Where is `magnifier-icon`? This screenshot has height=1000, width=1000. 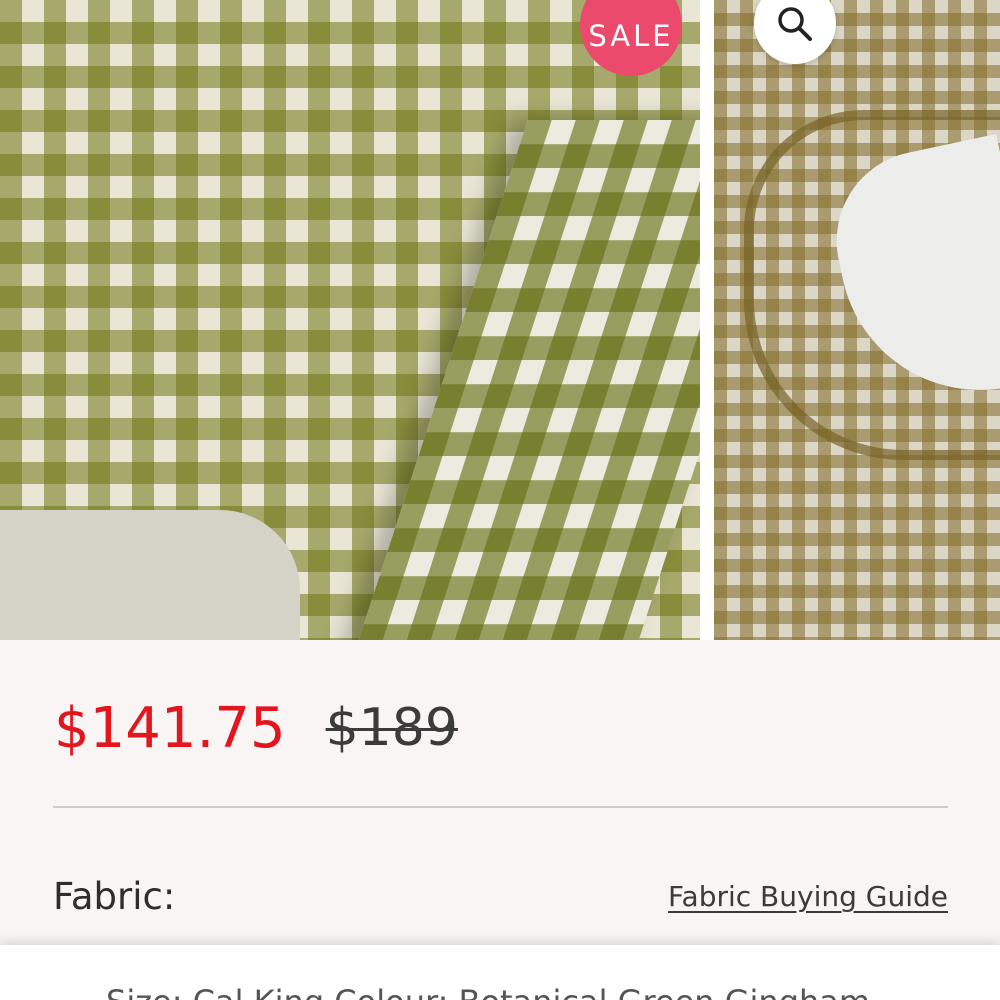 magnifier-icon is located at coordinates (795, 24).